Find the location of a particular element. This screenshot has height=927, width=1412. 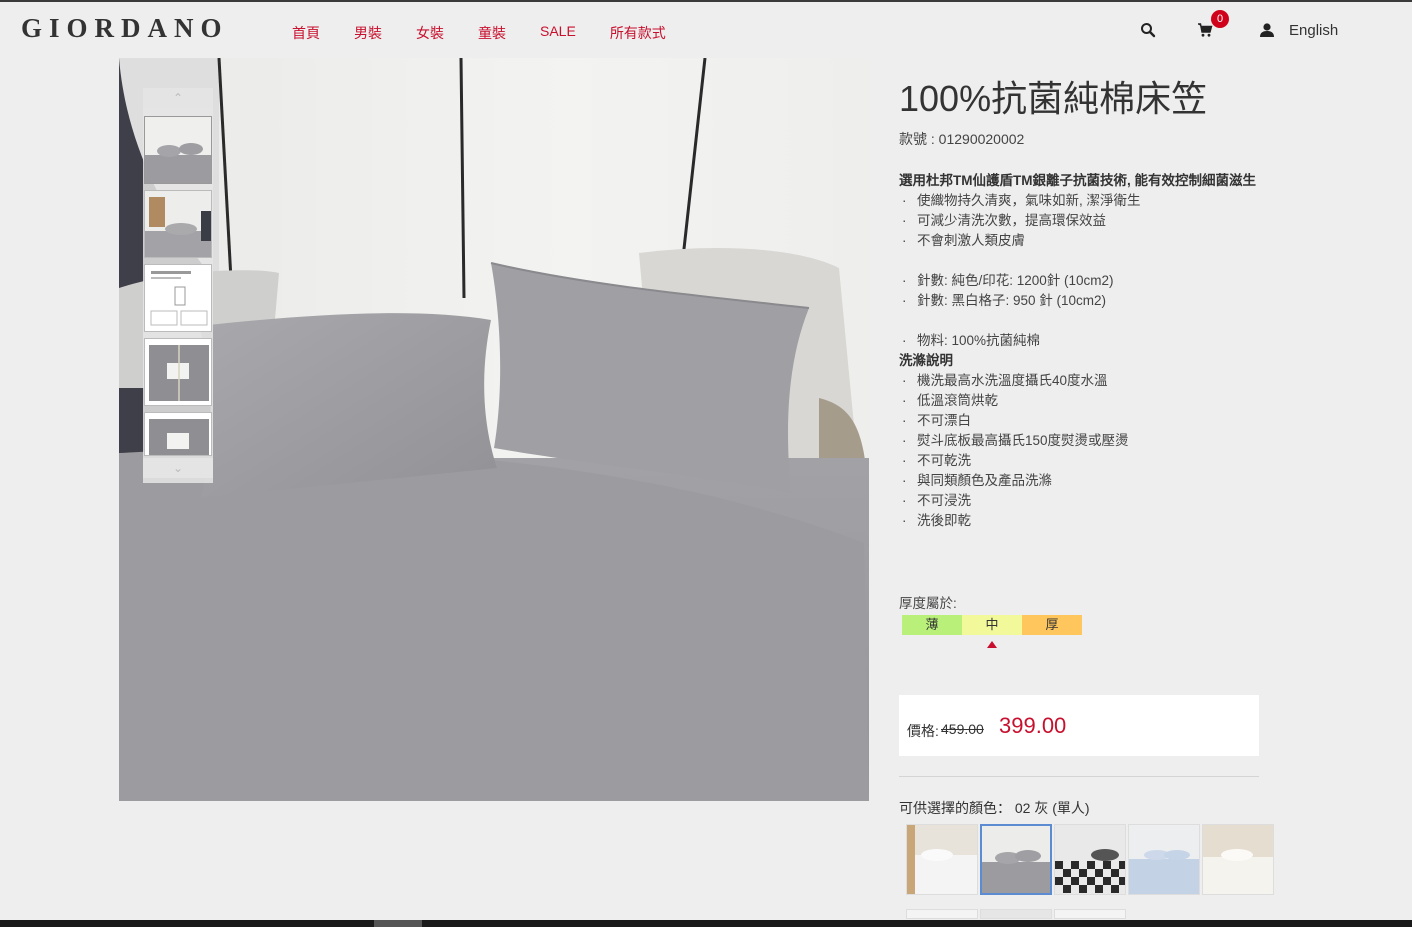

thumbnail-up-button: ⌃ is located at coordinates (178, 98).